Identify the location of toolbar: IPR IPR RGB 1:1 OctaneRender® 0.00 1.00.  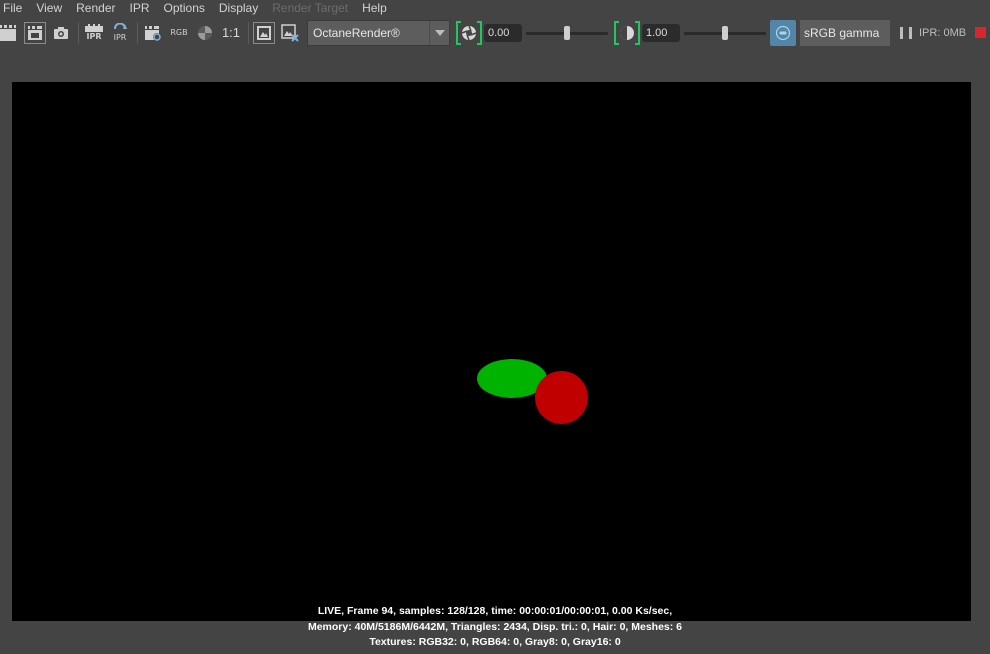
(495, 32).